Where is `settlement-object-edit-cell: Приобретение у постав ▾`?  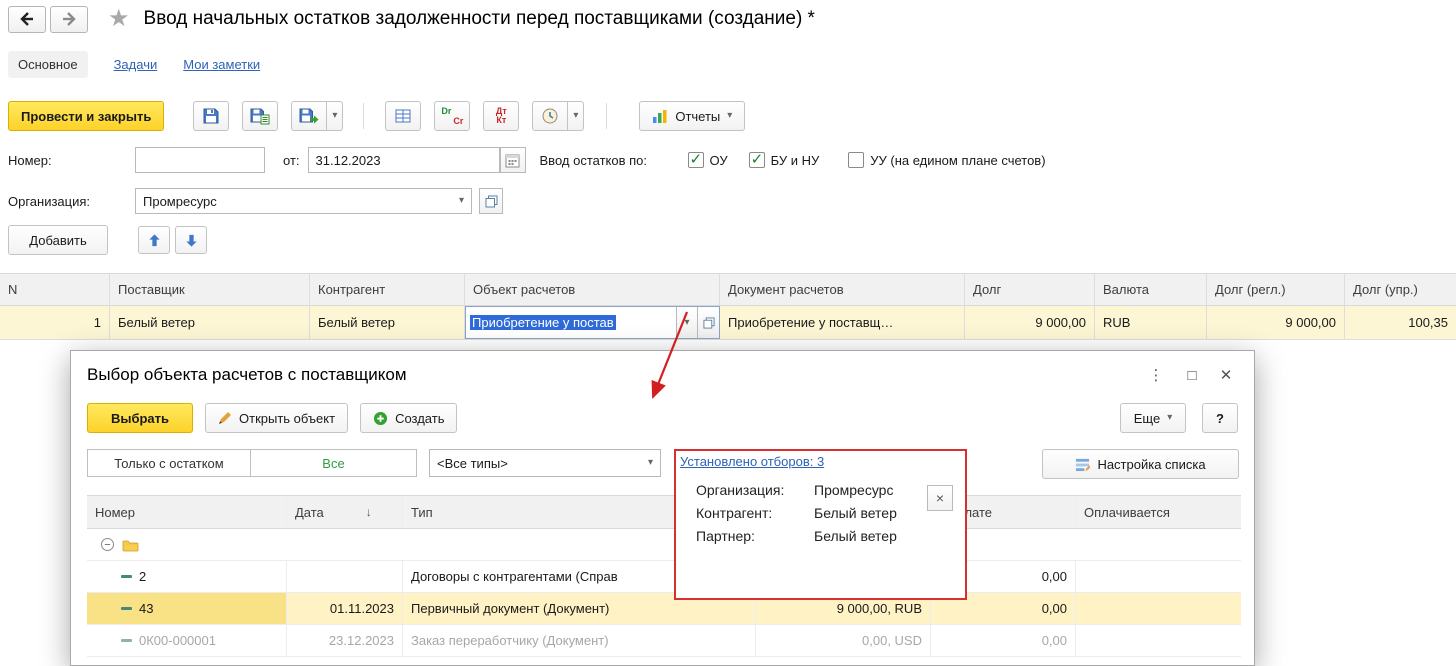
settlement-object-edit-cell: Приобретение у постав ▾ is located at coordinates (592, 322).